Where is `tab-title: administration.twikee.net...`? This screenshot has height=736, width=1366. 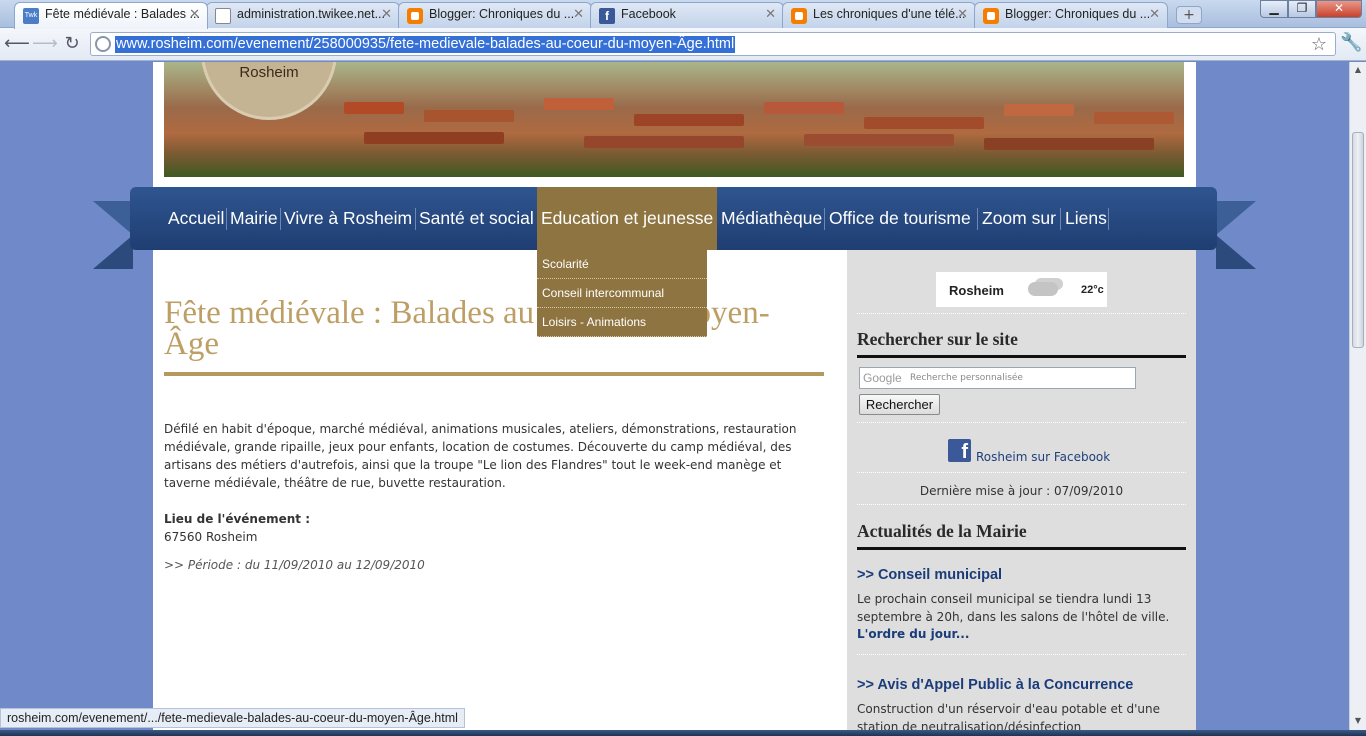 tab-title: administration.twikee.net... is located at coordinates (311, 14).